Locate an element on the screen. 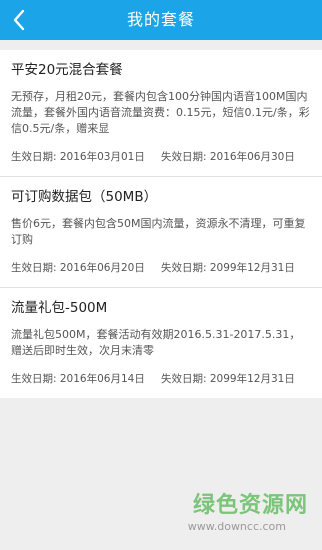 This screenshot has height=550, width=322. effective-date: 生效日期: 2016年06月14日 is located at coordinates (78, 379).